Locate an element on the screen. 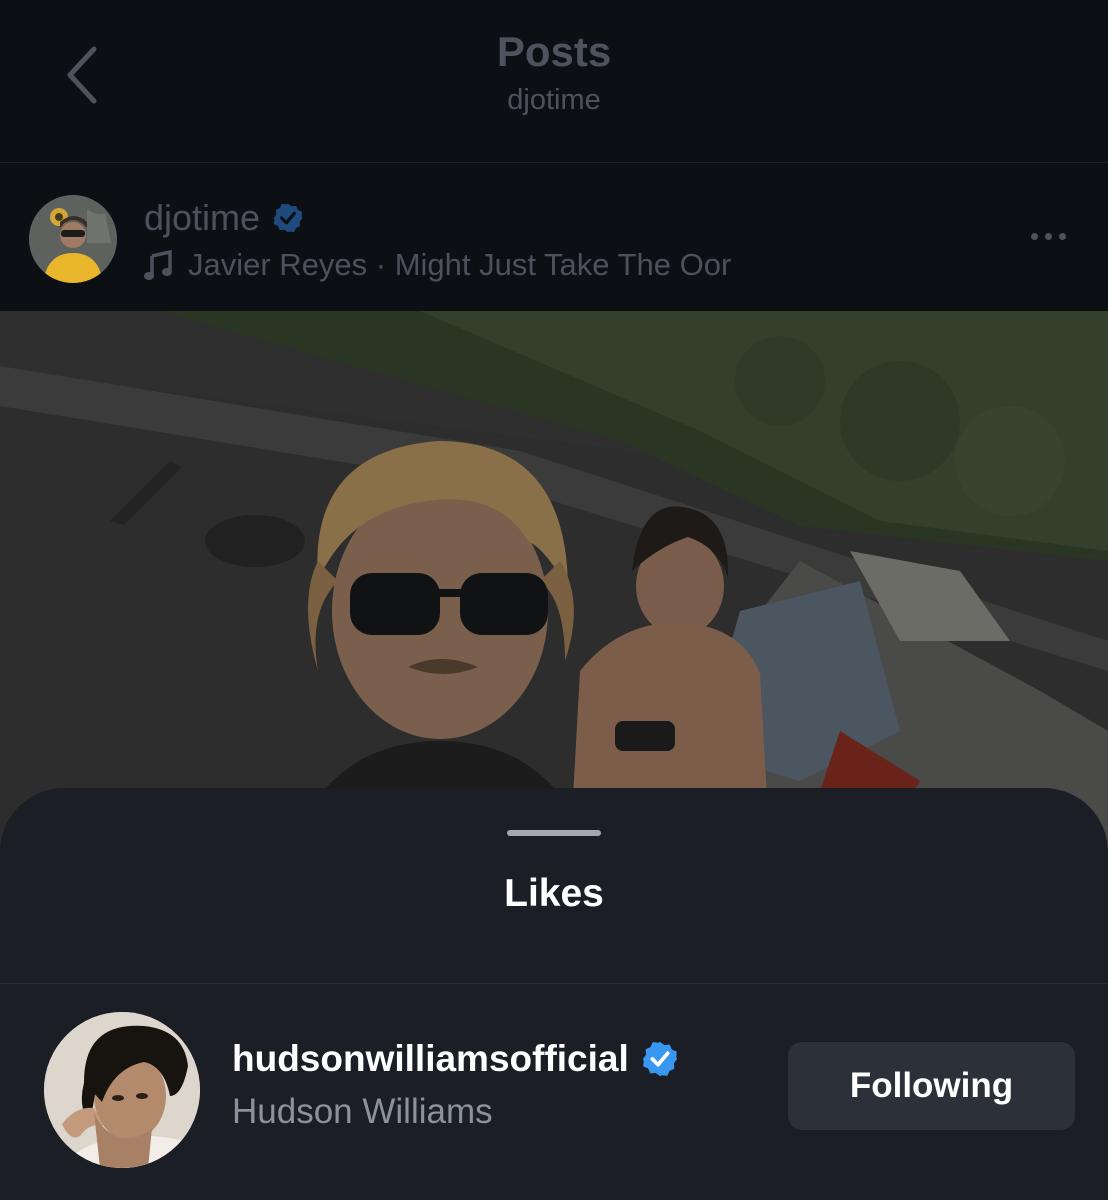 The image size is (1108, 1200). following-button: Following is located at coordinates (931, 1086).